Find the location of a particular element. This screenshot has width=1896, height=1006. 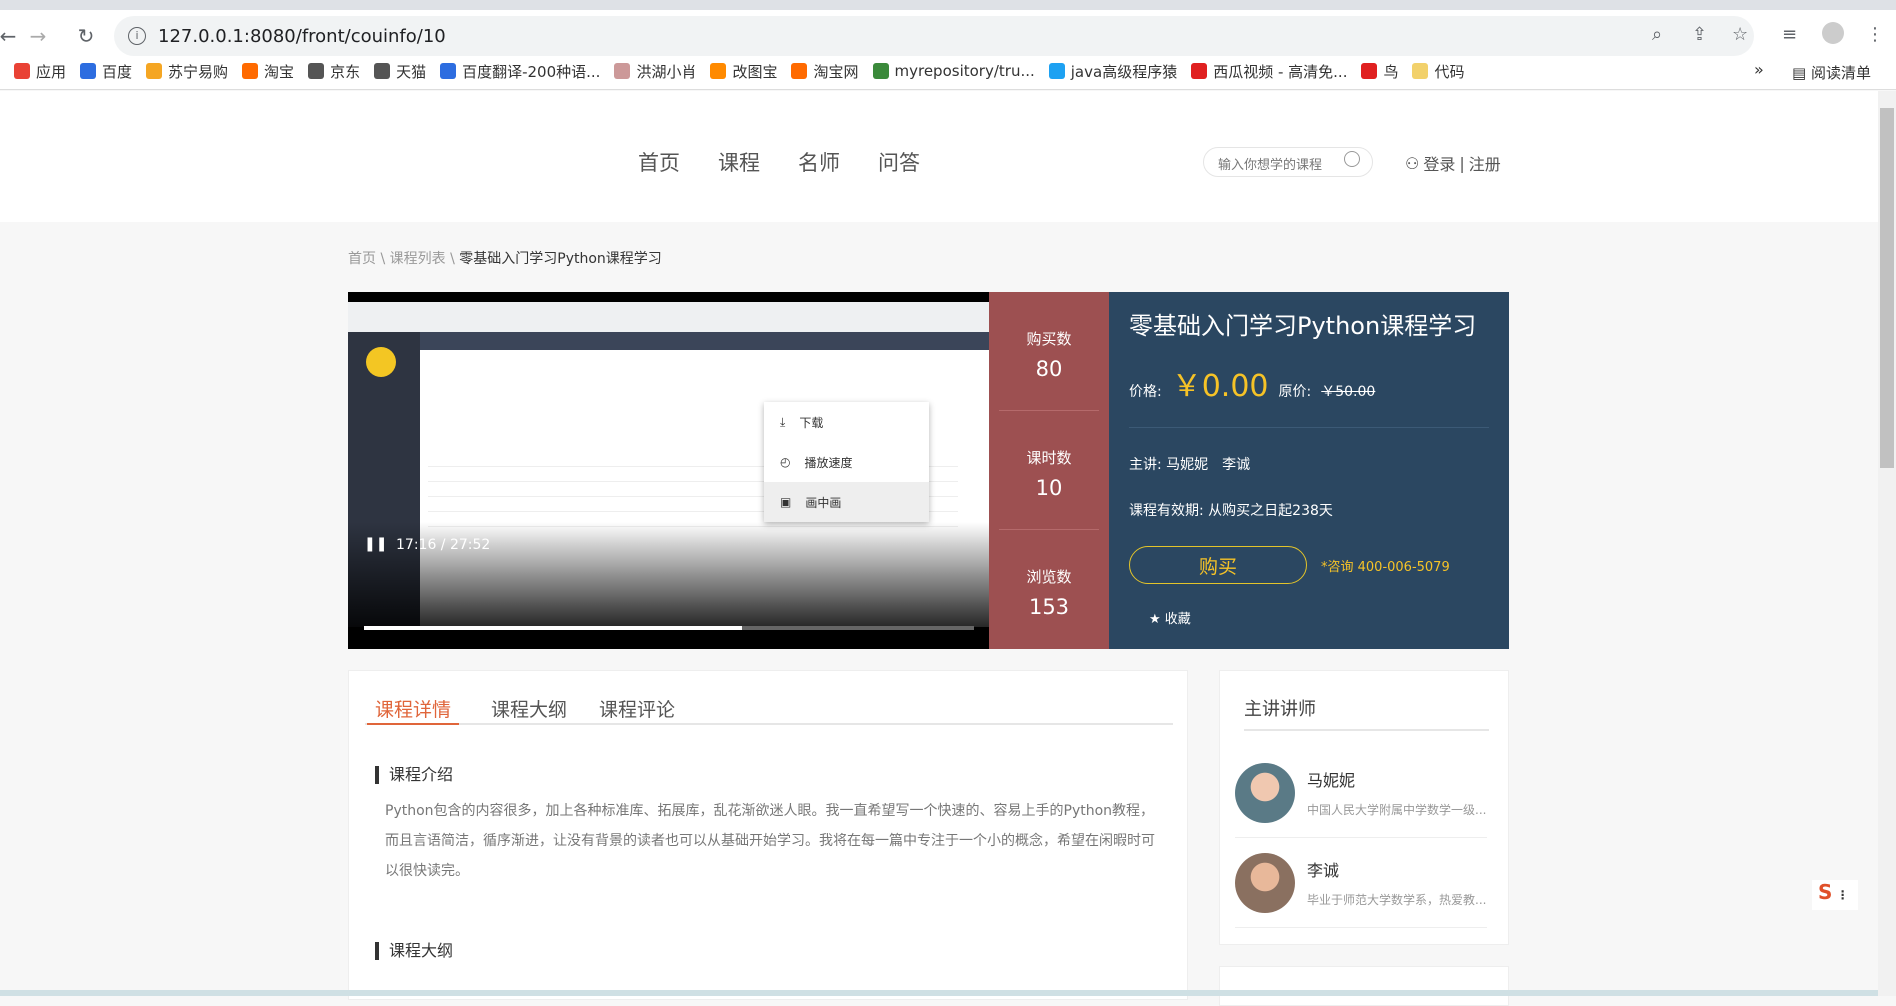

current-price: ￥0.00 is located at coordinates (1220, 386).